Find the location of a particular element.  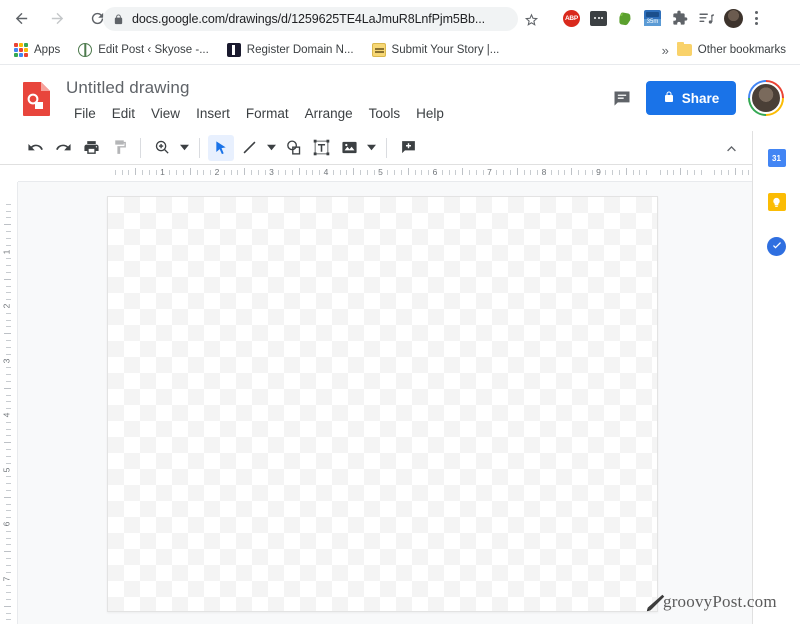

google-tasks-icon is located at coordinates (777, 246).